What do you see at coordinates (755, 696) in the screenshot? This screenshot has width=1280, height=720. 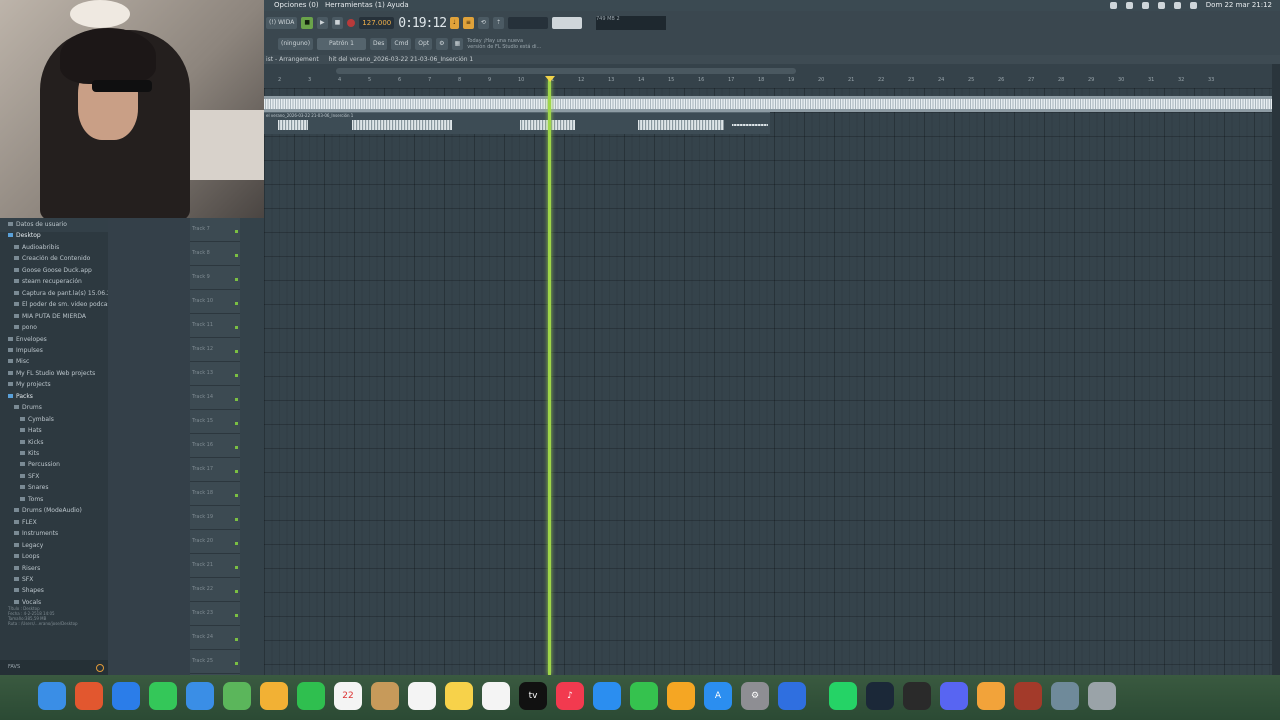 I see `system-settings-icon: ⚙` at bounding box center [755, 696].